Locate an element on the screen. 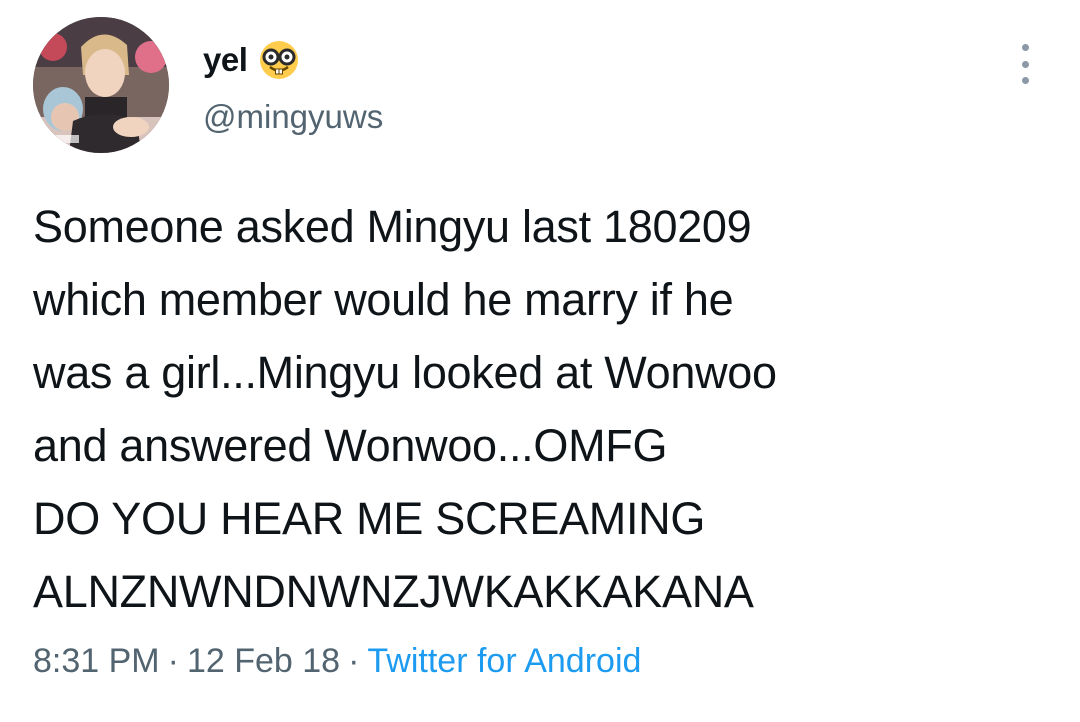  author-name-row: yel is located at coordinates (252, 60).